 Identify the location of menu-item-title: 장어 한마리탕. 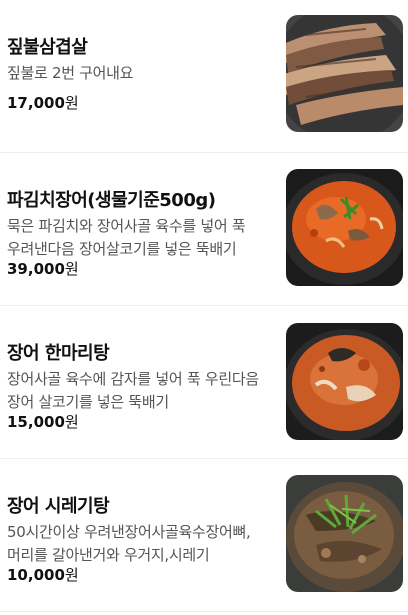
(58, 353).